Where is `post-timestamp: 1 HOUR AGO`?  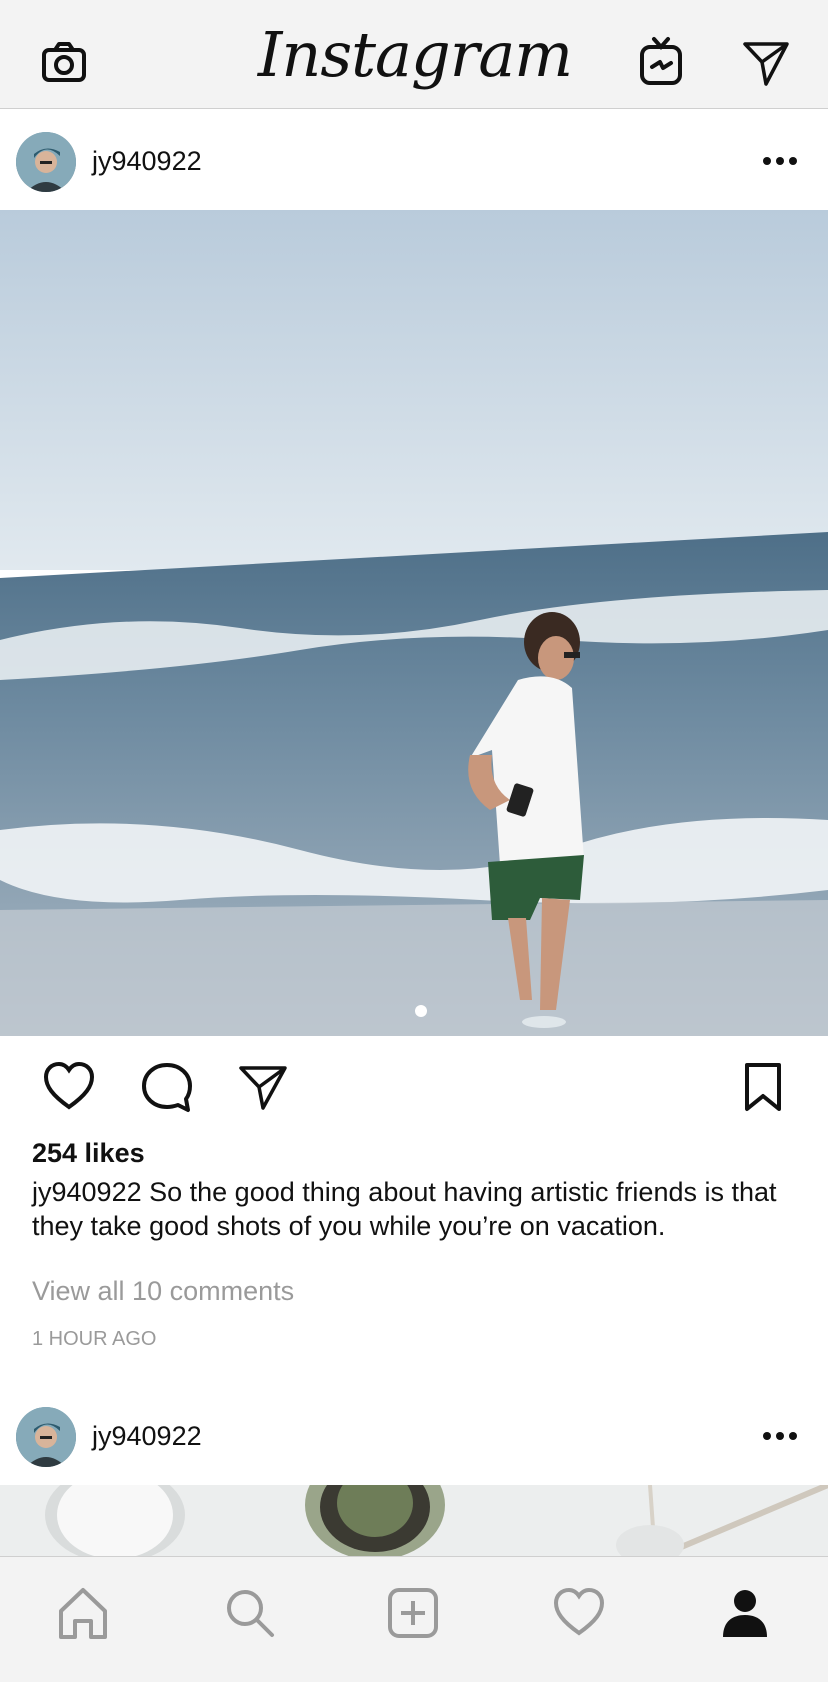 post-timestamp: 1 HOUR AGO is located at coordinates (94, 1339).